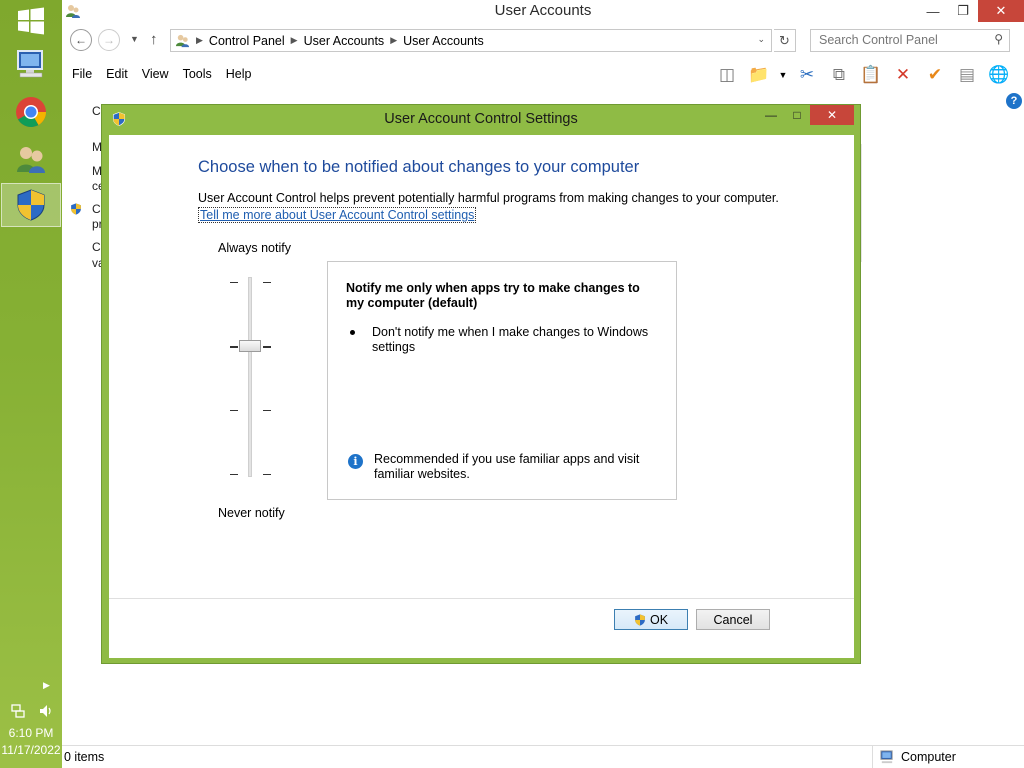 This screenshot has height=768, width=1024. I want to click on cancel-button: Cancel, so click(733, 619).